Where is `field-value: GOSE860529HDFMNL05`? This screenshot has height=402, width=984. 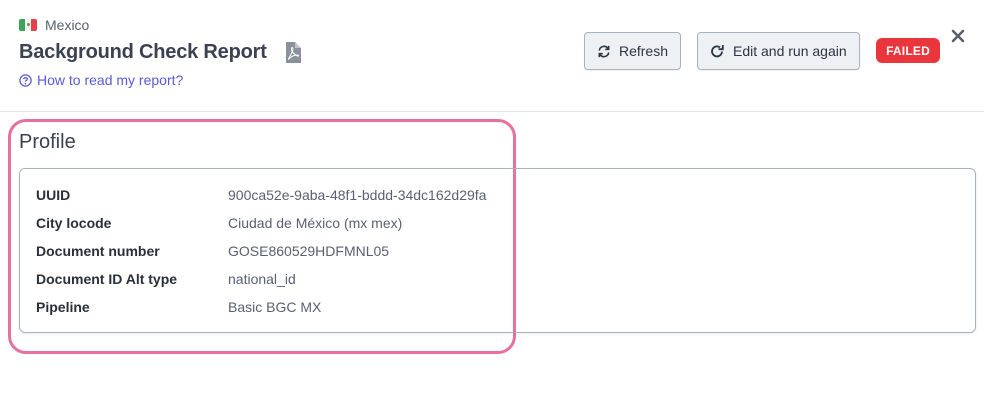 field-value: GOSE860529HDFMNL05 is located at coordinates (309, 251).